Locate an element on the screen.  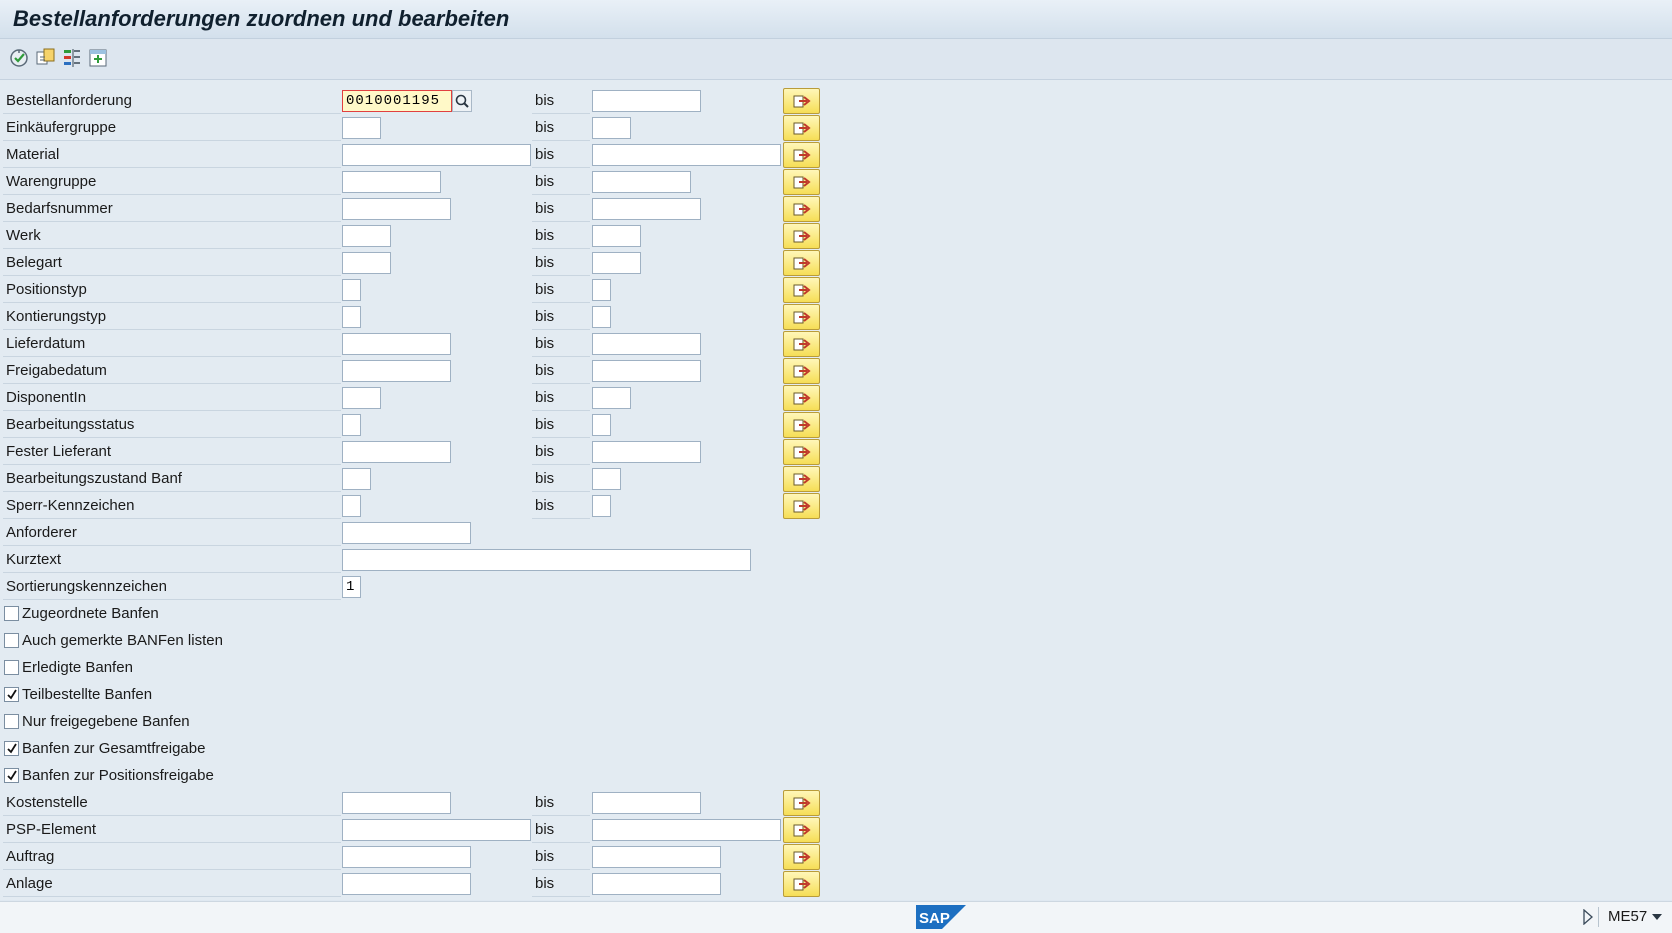
checkbox-gemerkte-banfen: Auch gemerkte BANFen listen is located at coordinates (200, 641).